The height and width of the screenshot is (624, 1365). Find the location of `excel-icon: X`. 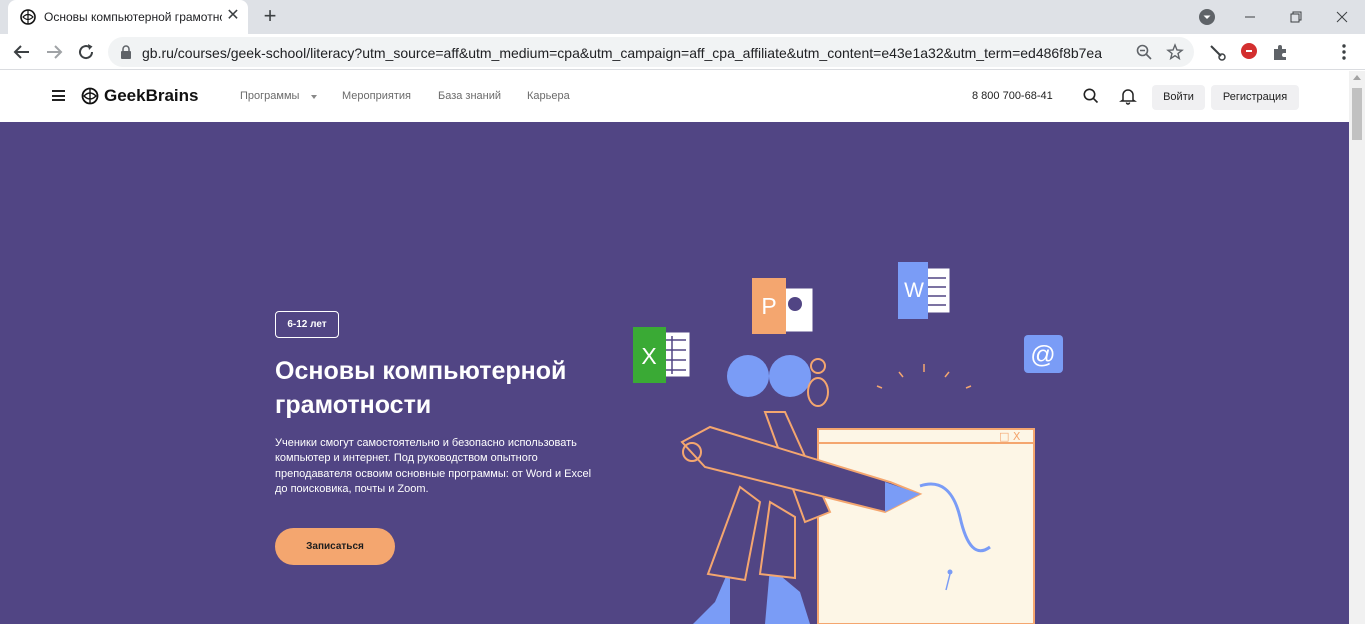

excel-icon: X is located at coordinates (662, 355).